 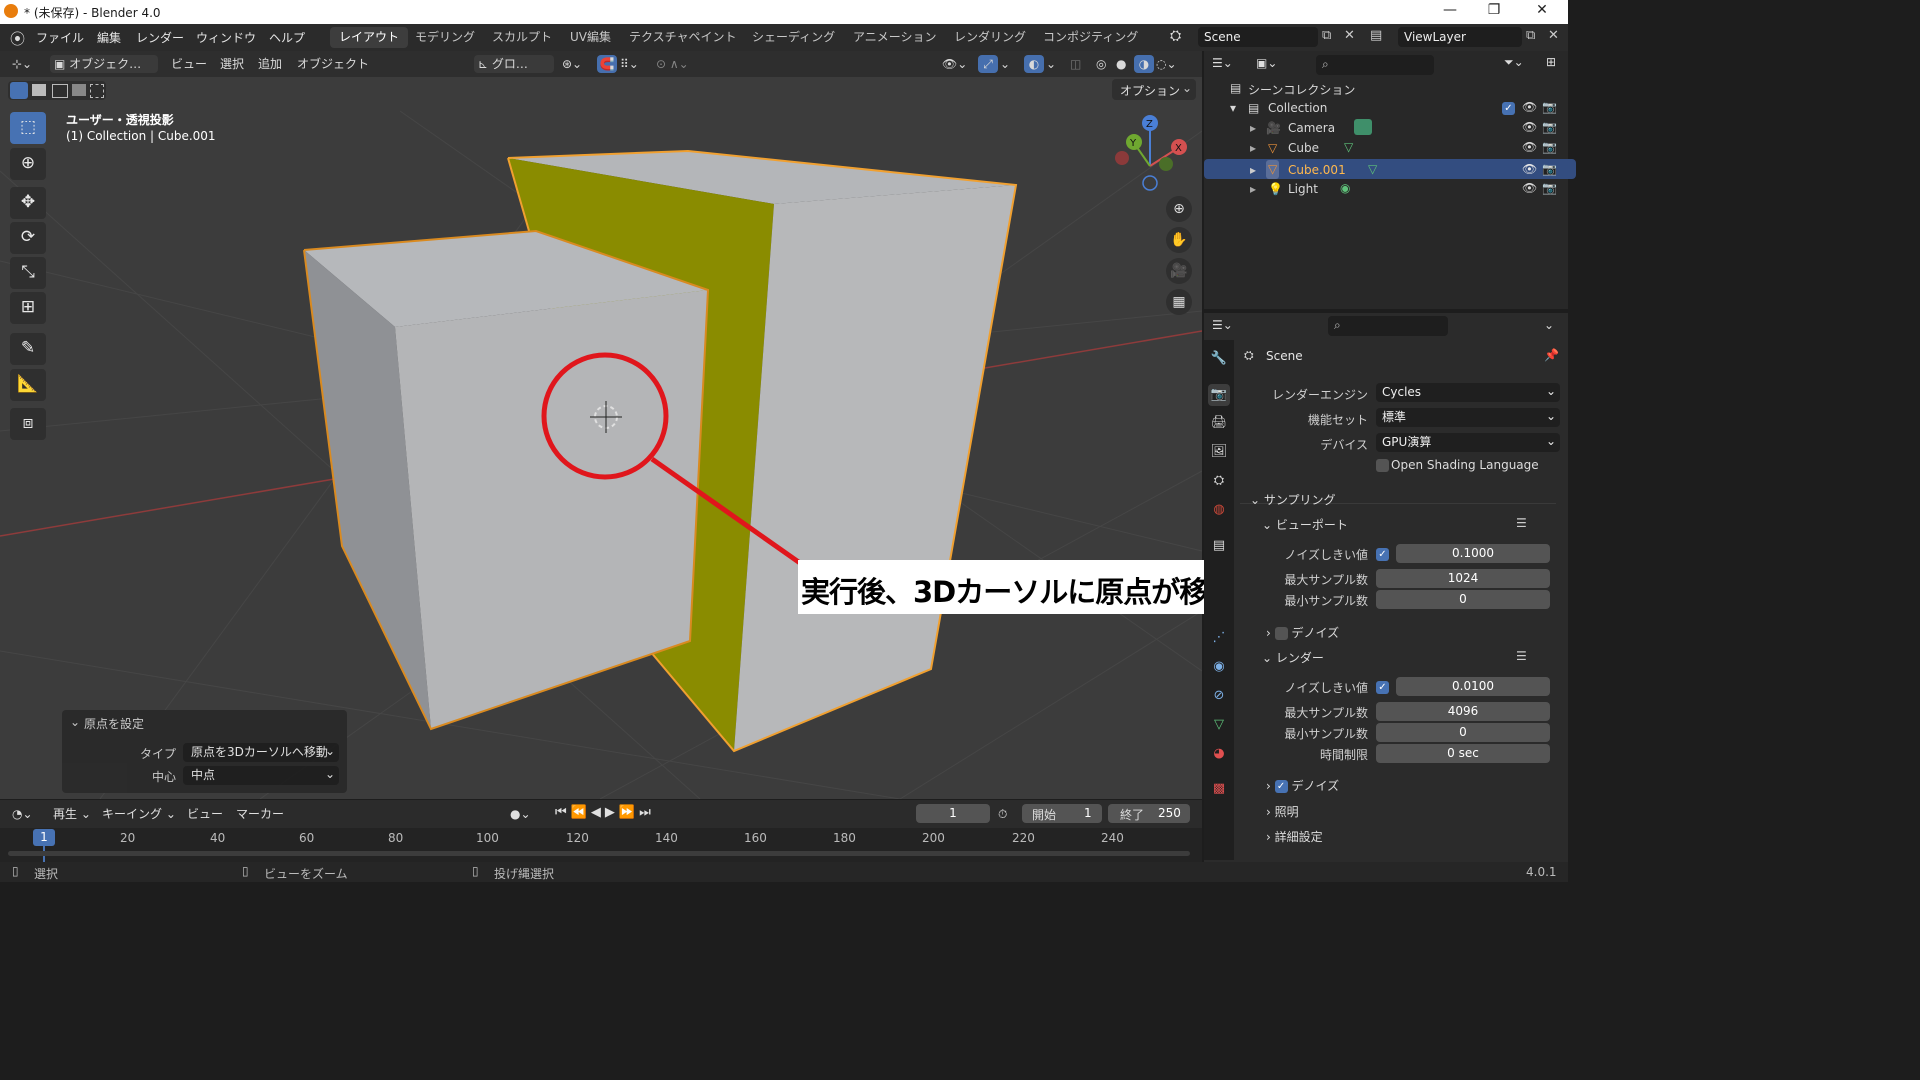 What do you see at coordinates (1293, 499) in the screenshot?
I see `sampling-panel-header: ⌄ サンプリング` at bounding box center [1293, 499].